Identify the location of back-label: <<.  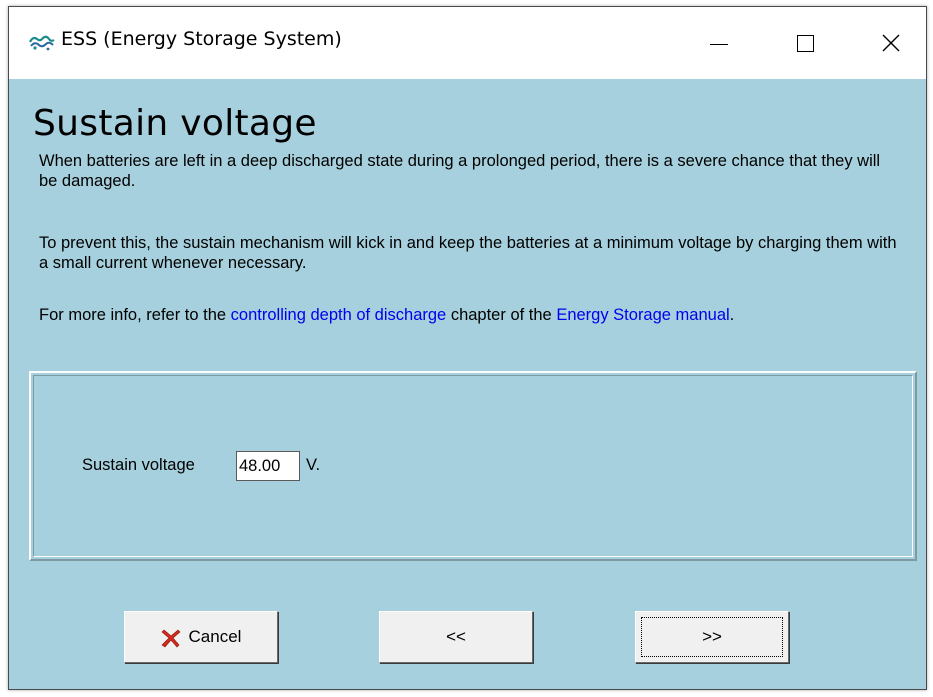
(456, 636).